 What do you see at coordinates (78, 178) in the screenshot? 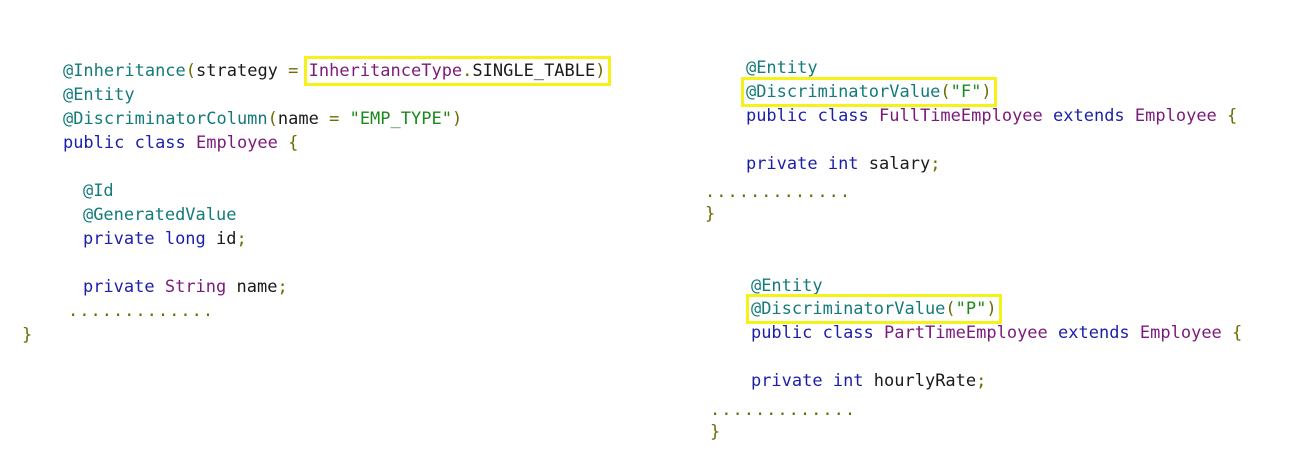
I see `id-annotation-line: @Id` at bounding box center [78, 178].